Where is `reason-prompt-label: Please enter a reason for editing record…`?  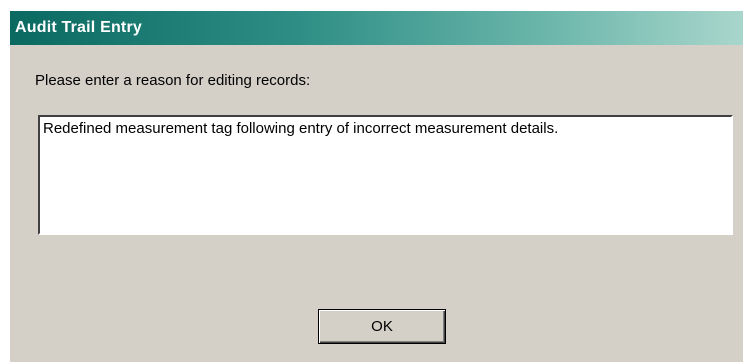 reason-prompt-label: Please enter a reason for editing record… is located at coordinates (173, 80).